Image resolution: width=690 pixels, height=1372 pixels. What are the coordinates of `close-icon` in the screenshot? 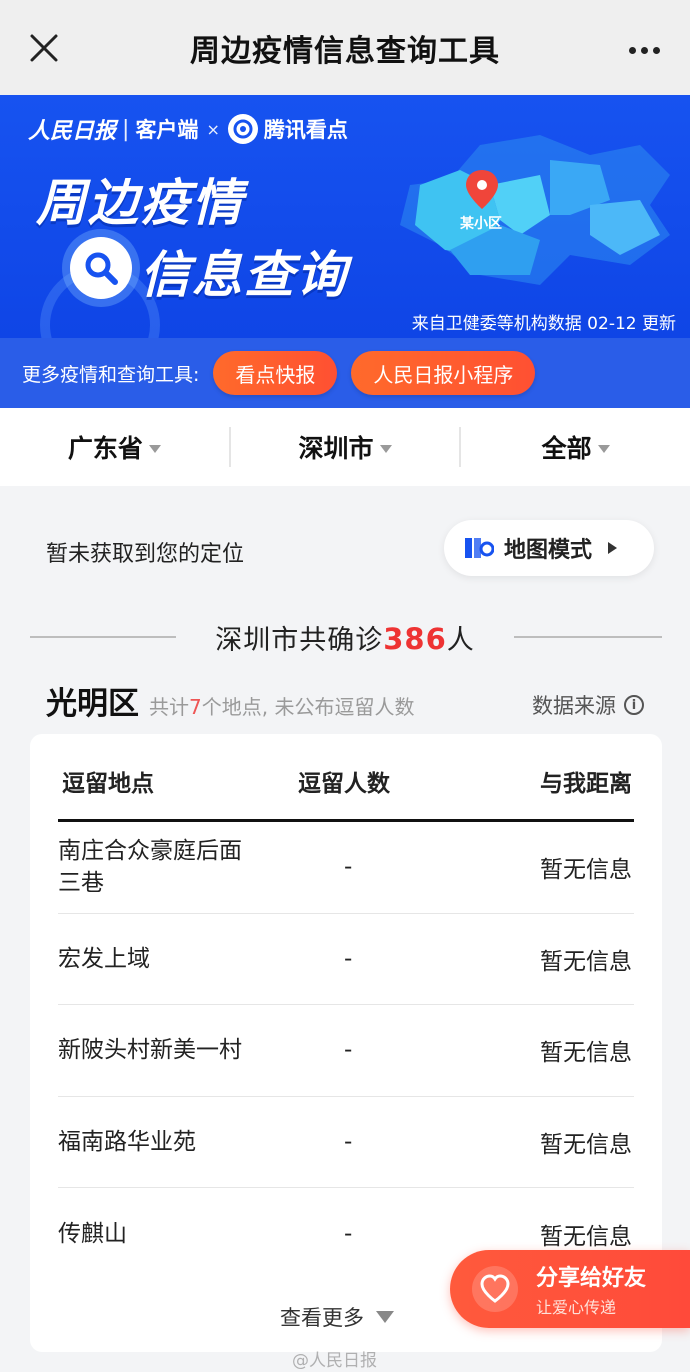 It's located at (44, 48).